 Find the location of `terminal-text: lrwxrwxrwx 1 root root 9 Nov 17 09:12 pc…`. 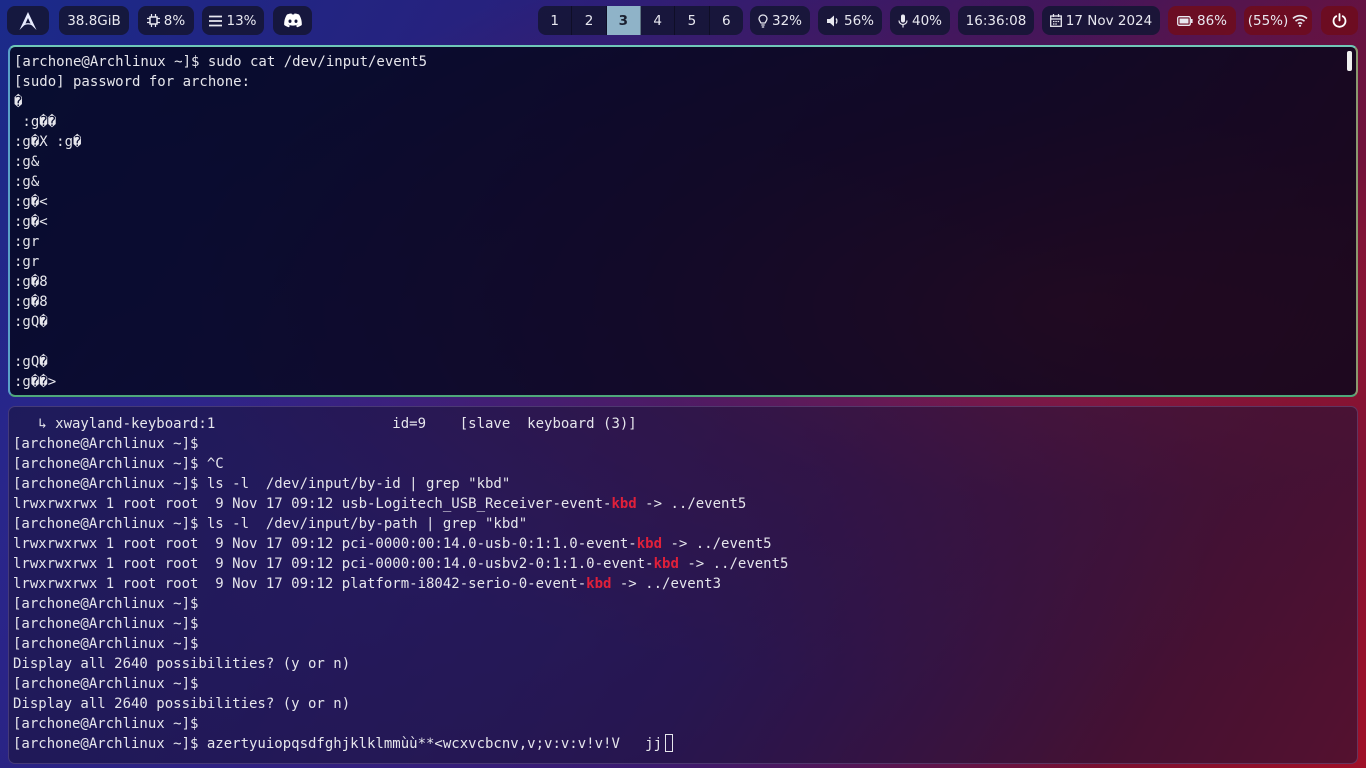

terminal-text: lrwxrwxrwx 1 root root 9 Nov 17 09:12 pc… is located at coordinates (333, 564).